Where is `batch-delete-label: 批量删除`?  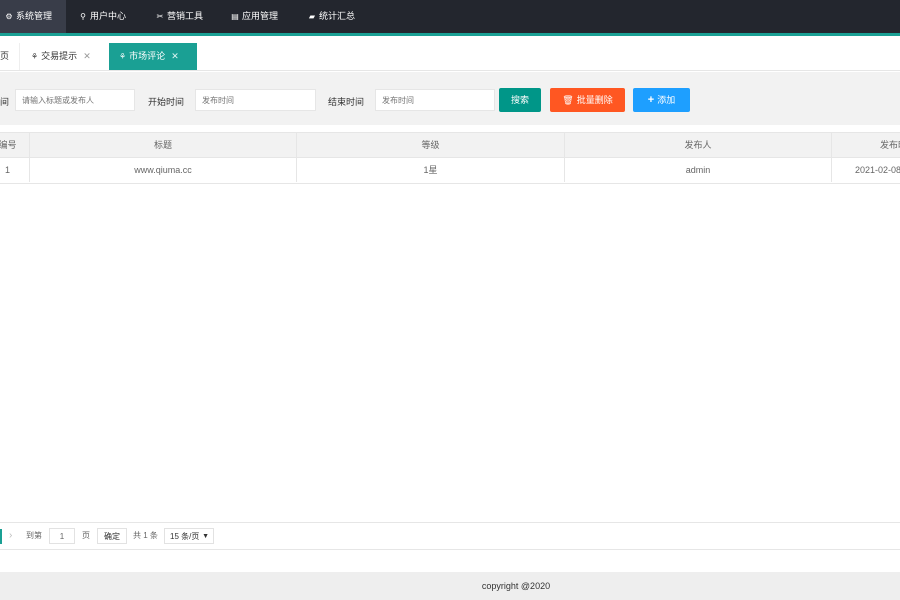 batch-delete-label: 批量删除 is located at coordinates (594, 100).